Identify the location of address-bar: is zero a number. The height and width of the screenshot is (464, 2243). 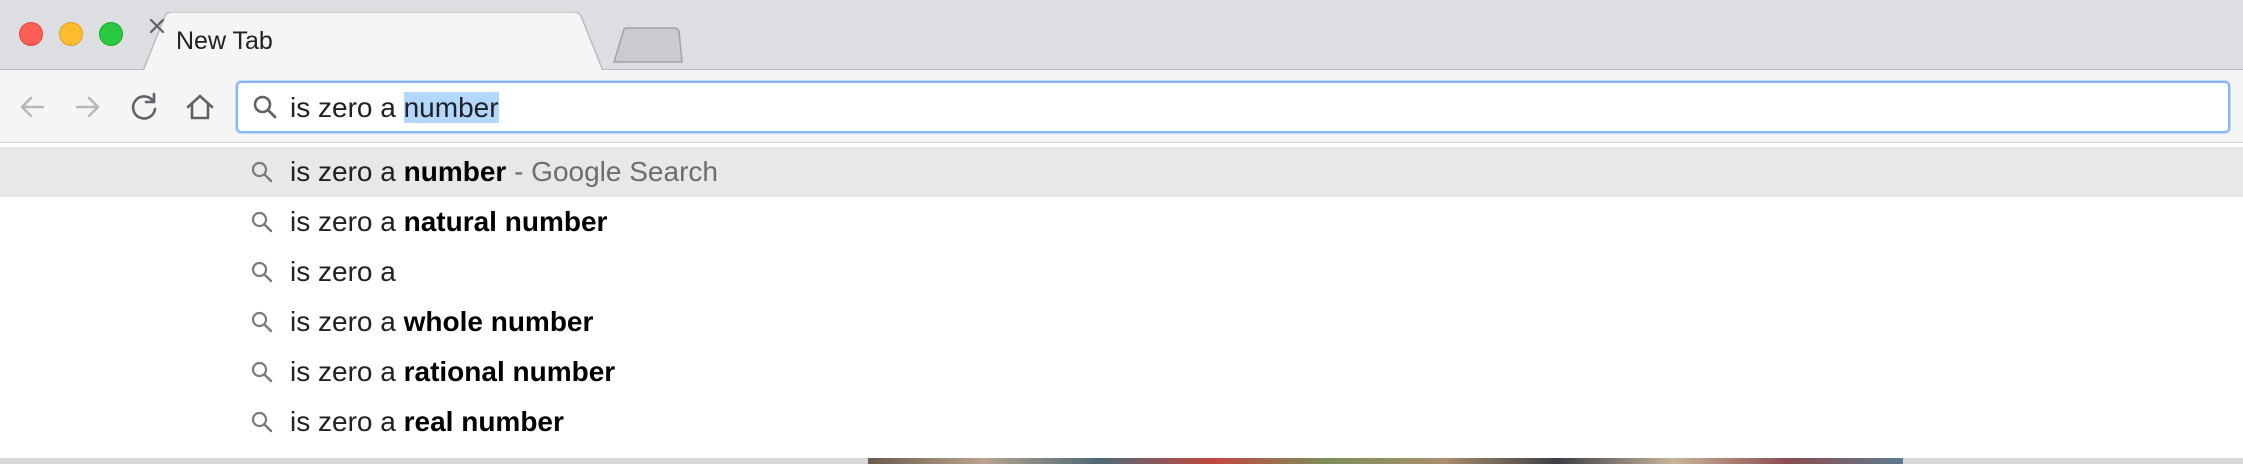
(1233, 107).